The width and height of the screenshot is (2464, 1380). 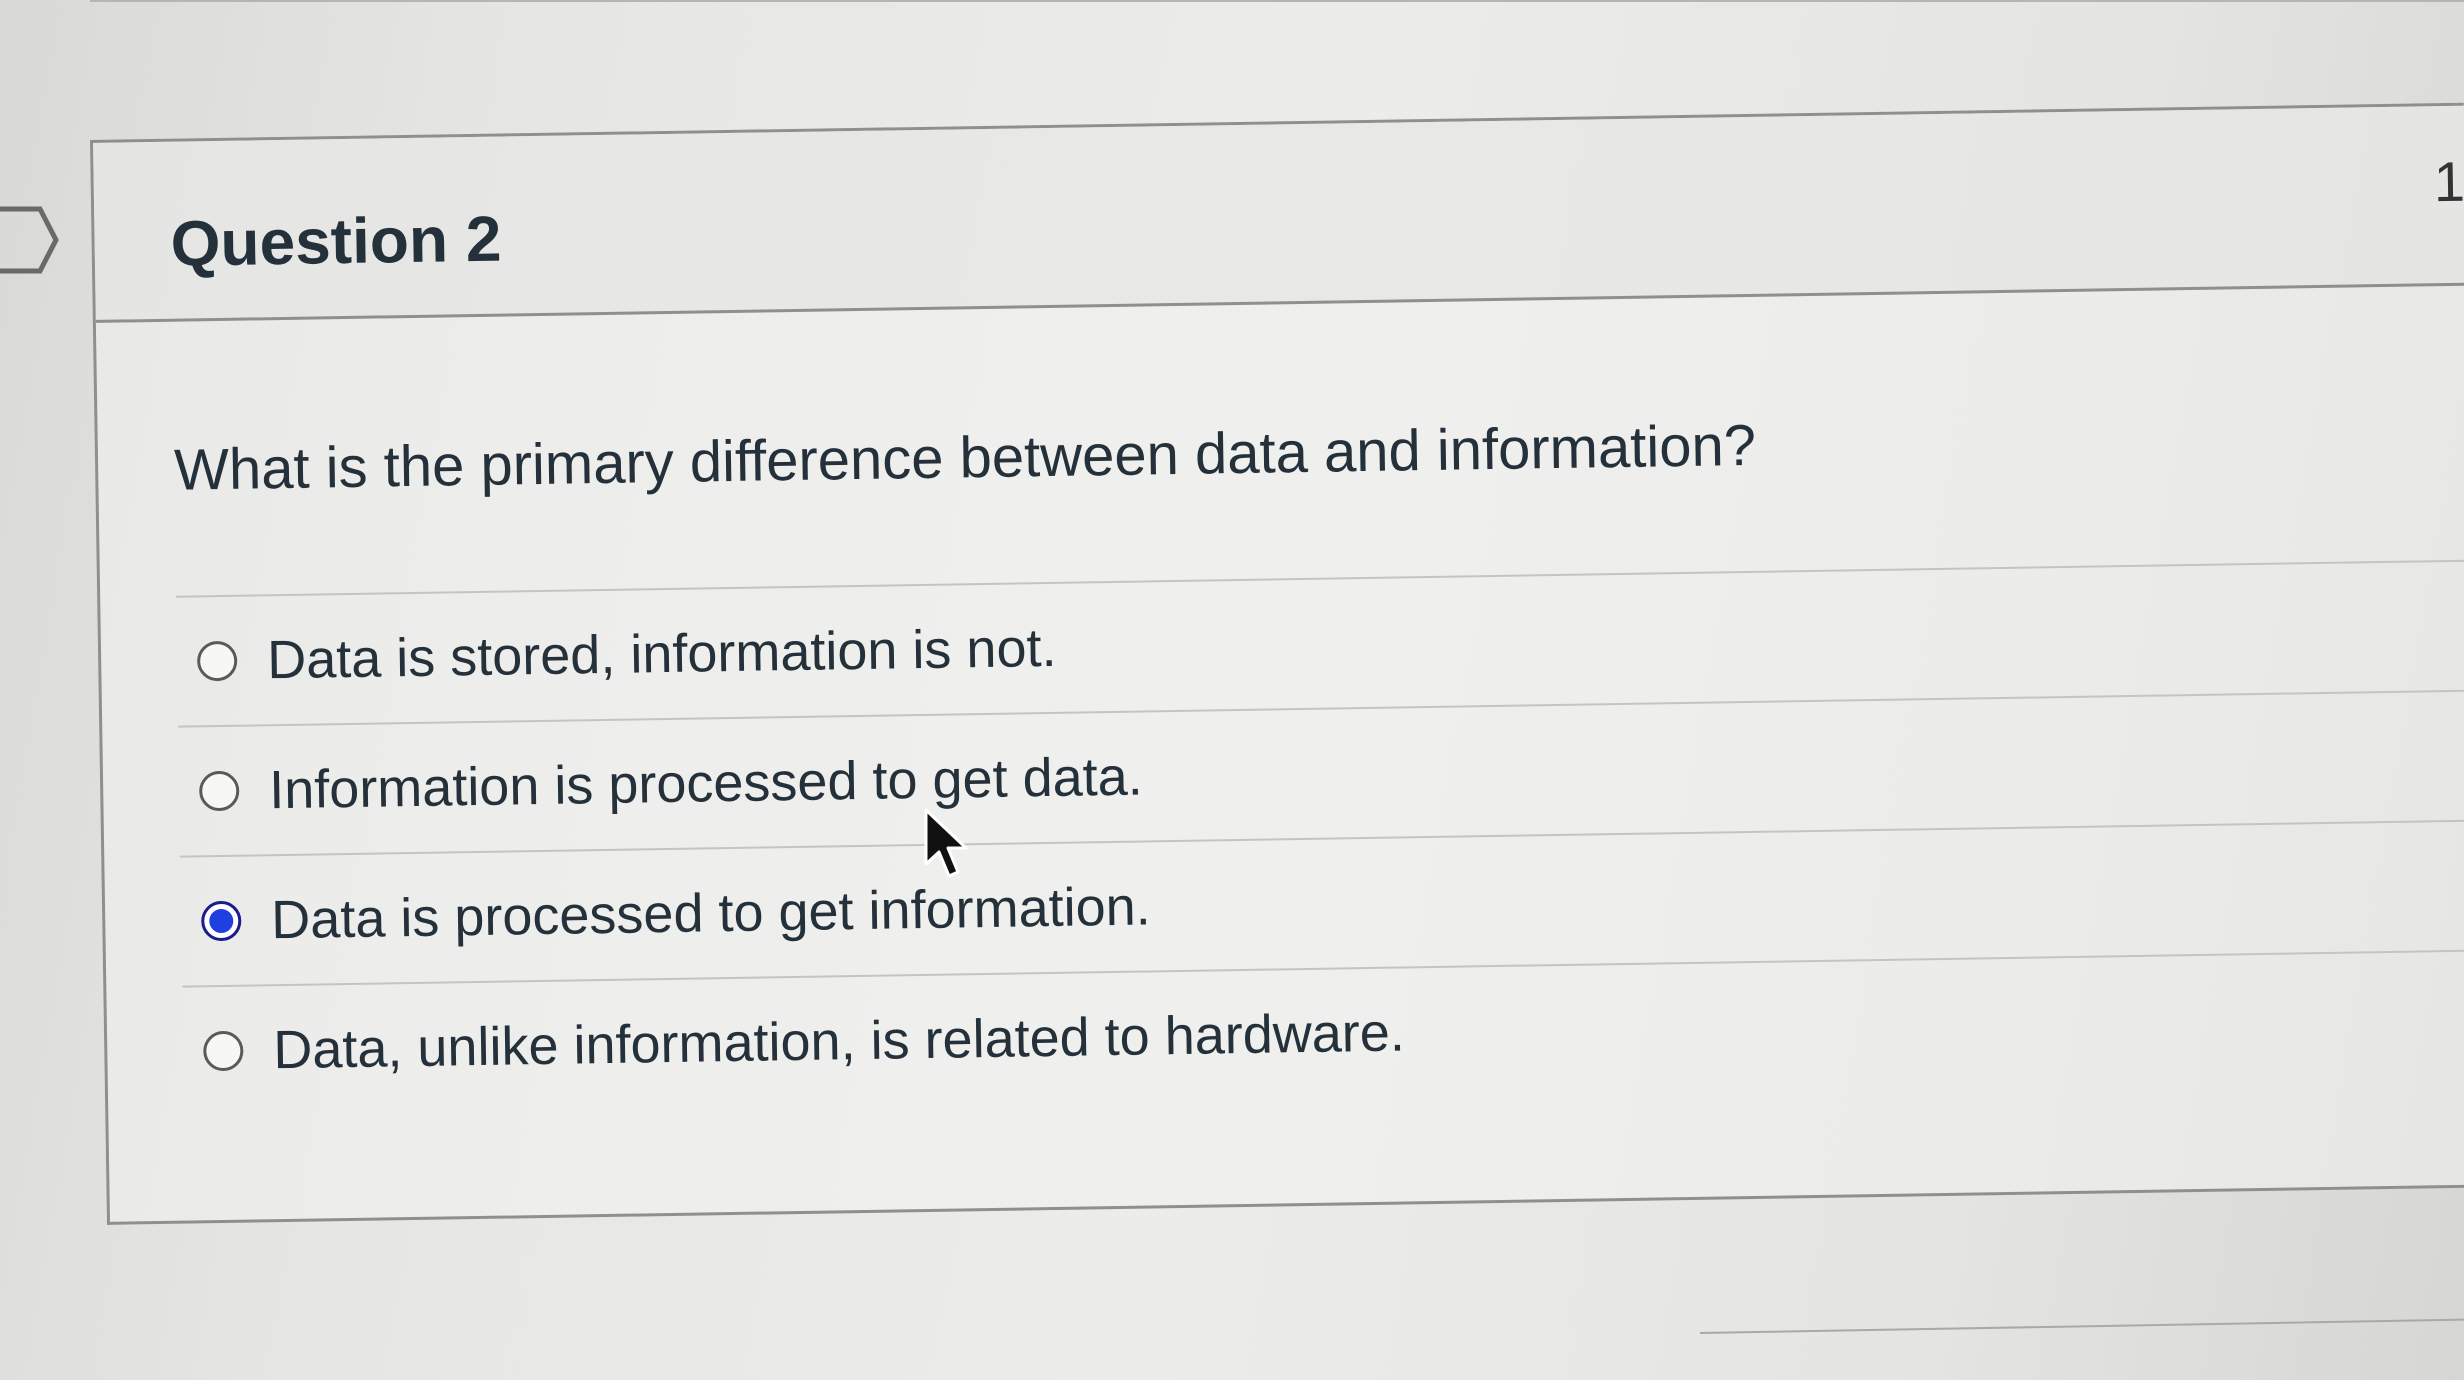 I want to click on page-divider-bottom, so click(x=2082, y=1326).